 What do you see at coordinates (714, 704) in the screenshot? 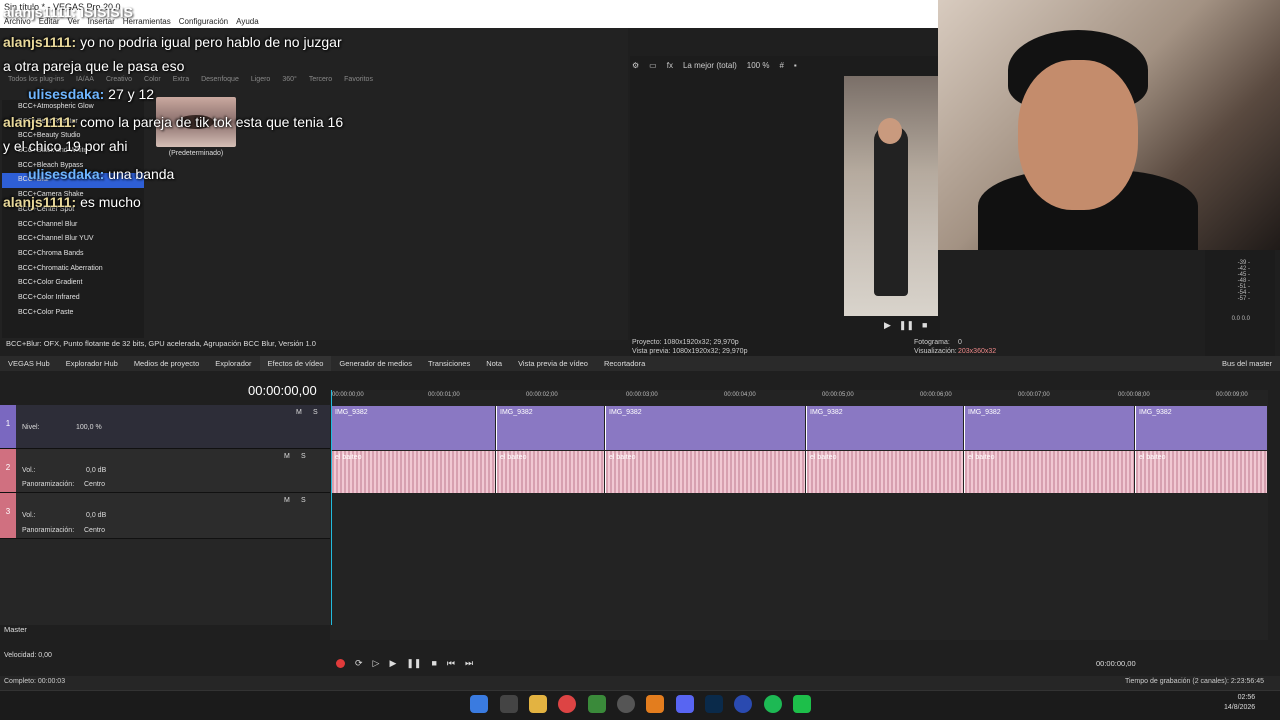
I see `photoshop-icon` at bounding box center [714, 704].